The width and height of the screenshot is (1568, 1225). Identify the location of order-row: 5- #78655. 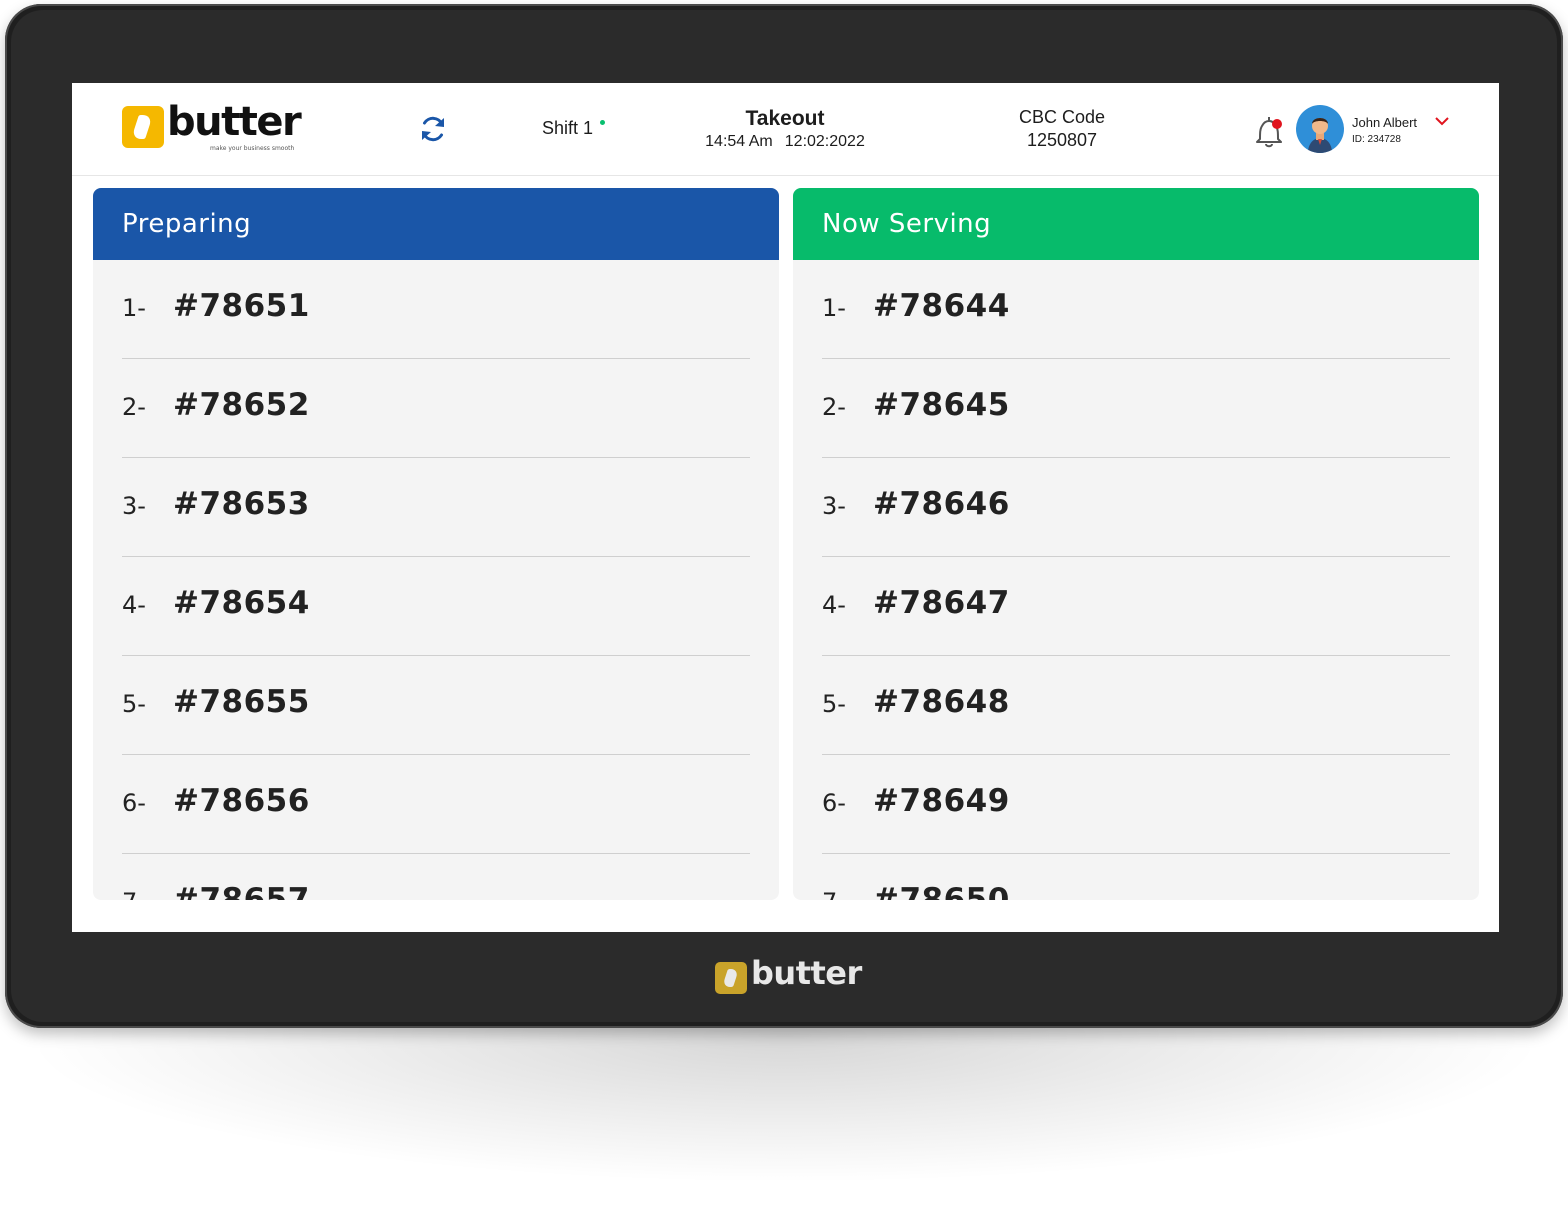
(436, 705).